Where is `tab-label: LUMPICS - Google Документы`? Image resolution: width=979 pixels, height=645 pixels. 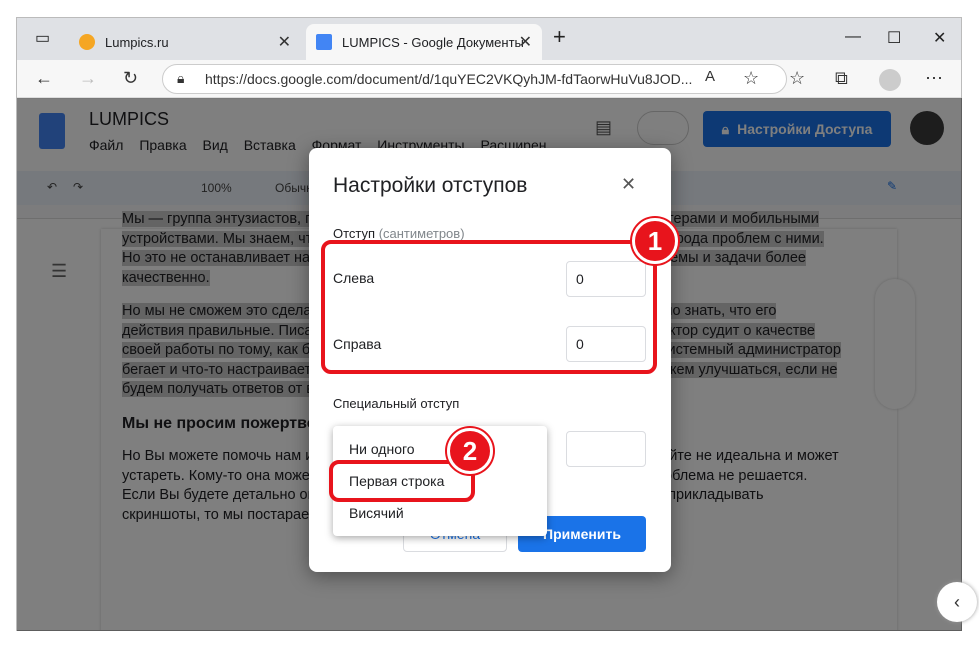 tab-label: LUMPICS - Google Документы is located at coordinates (433, 42).